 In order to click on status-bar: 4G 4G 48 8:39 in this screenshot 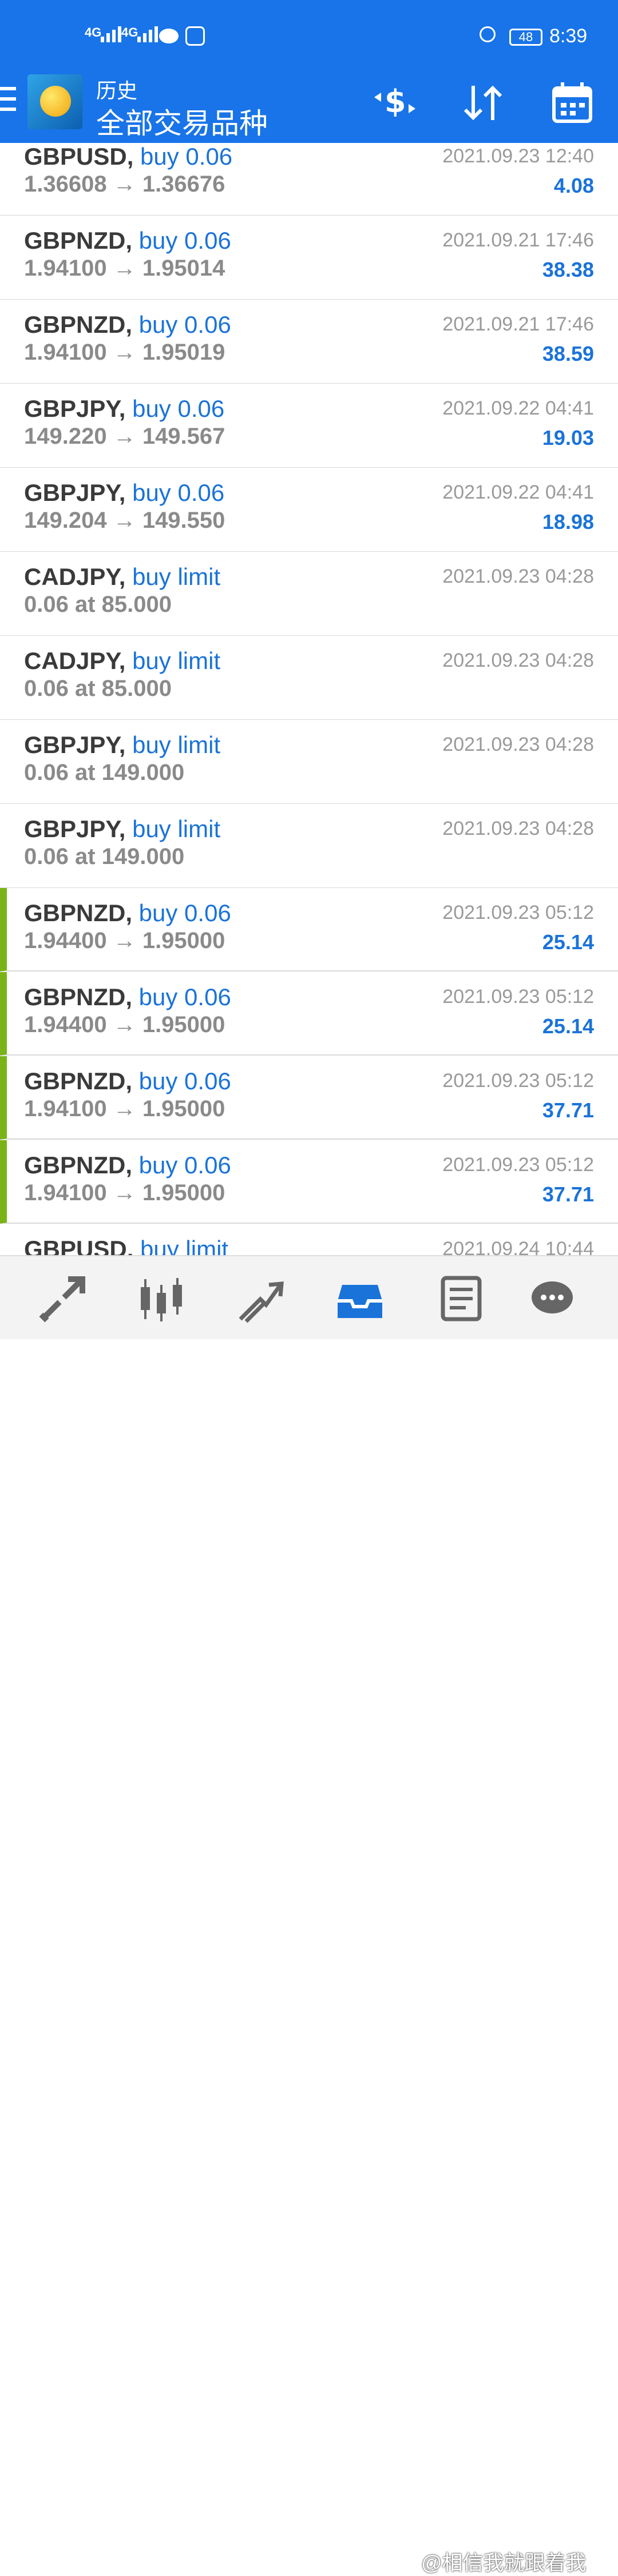, I will do `click(309, 37)`.